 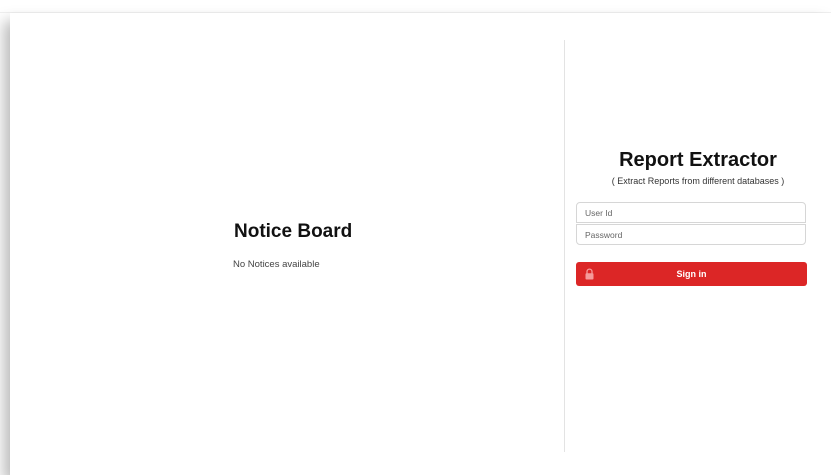 What do you see at coordinates (691, 212) in the screenshot?
I see `user-id-input` at bounding box center [691, 212].